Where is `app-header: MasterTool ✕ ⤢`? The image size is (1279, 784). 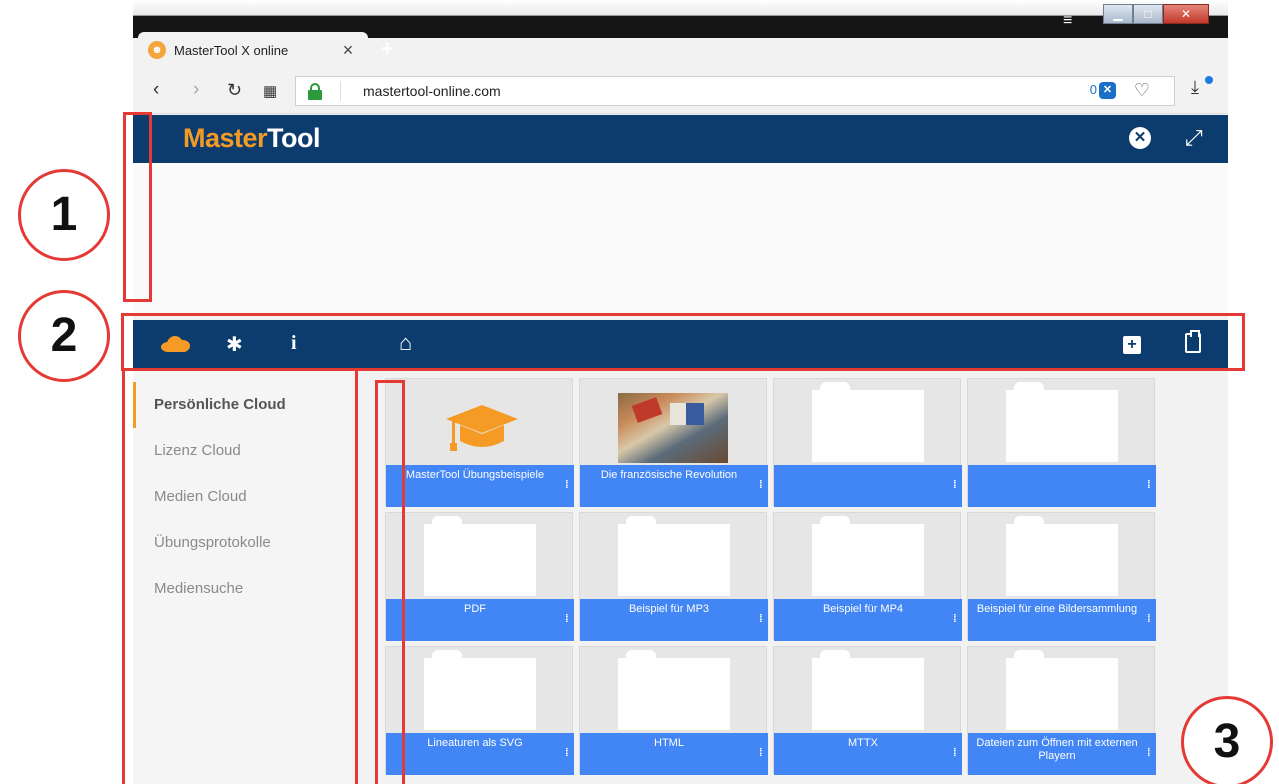 app-header: MasterTool ✕ ⤢ is located at coordinates (680, 139).